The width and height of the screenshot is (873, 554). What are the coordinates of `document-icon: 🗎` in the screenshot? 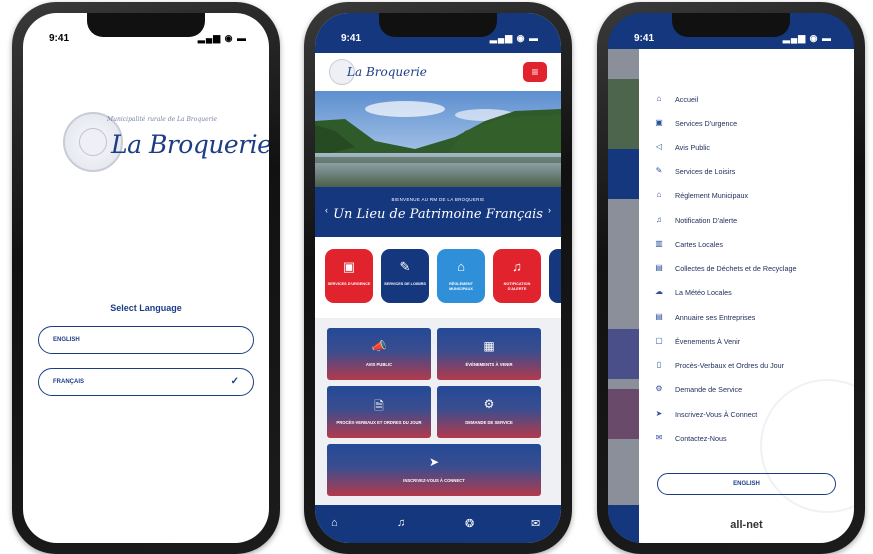 It's located at (379, 406).